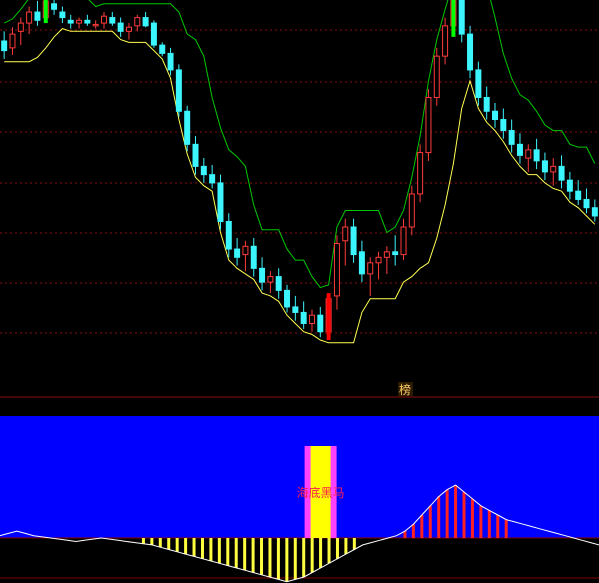  What do you see at coordinates (321, 492) in the screenshot?
I see `indicator-annotation: 海底黑马` at bounding box center [321, 492].